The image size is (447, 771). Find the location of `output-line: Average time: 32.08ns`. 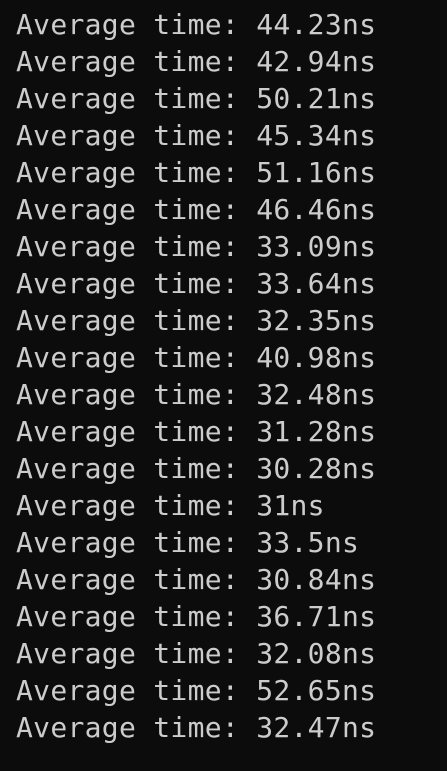

output-line: Average time: 32.08ns is located at coordinates (196, 653).